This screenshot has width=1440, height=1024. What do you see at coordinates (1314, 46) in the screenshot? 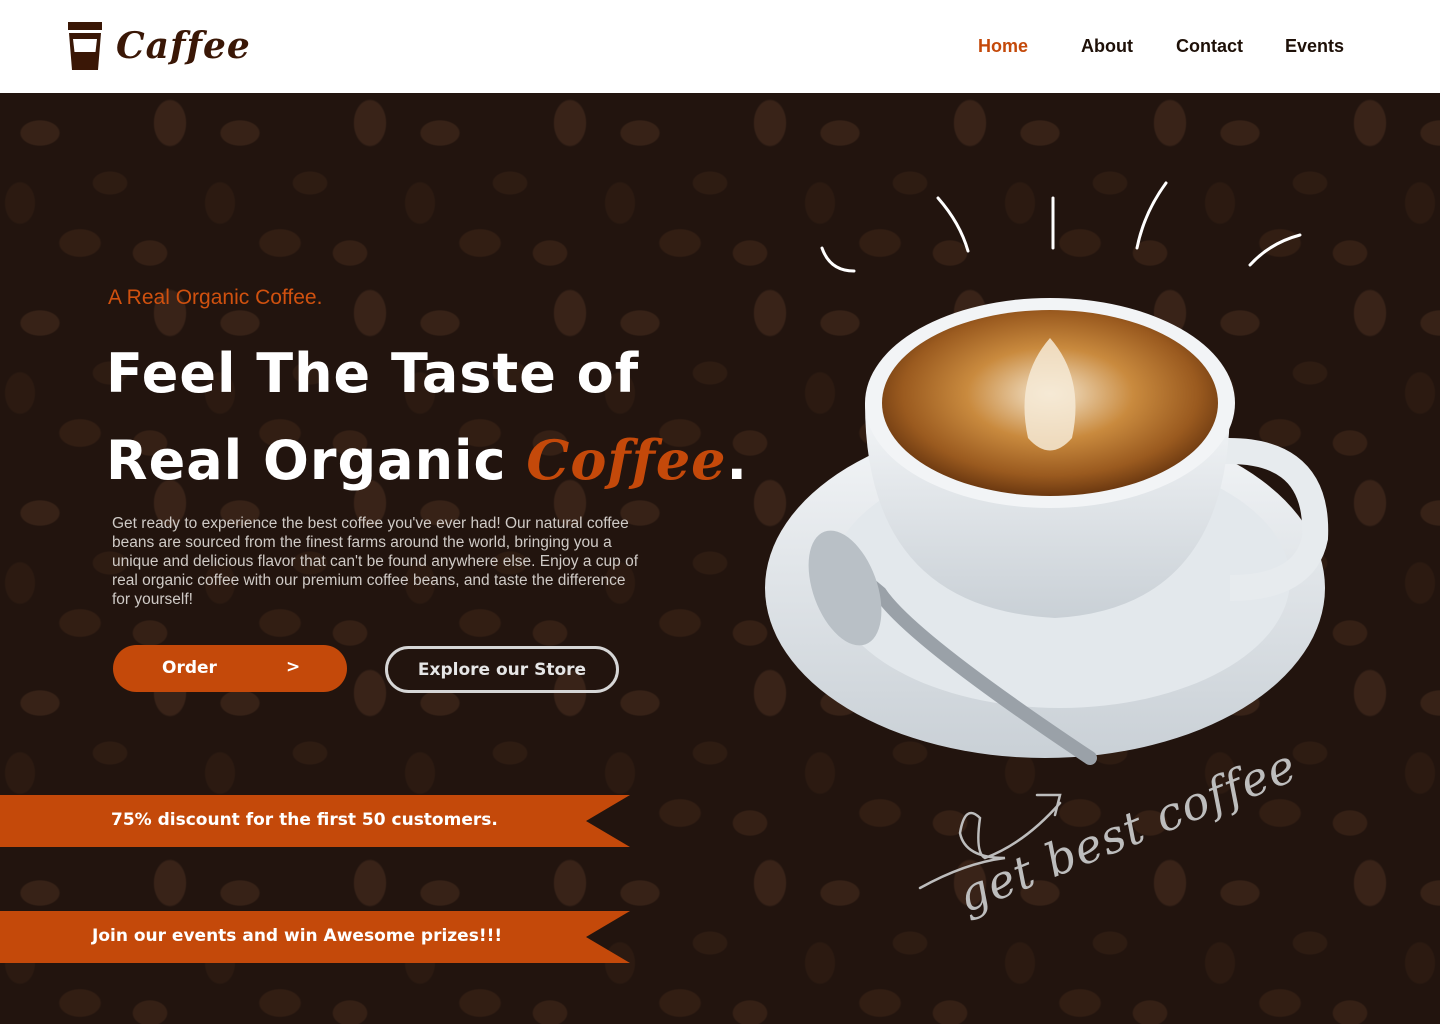
I see `nav-events: Events` at bounding box center [1314, 46].